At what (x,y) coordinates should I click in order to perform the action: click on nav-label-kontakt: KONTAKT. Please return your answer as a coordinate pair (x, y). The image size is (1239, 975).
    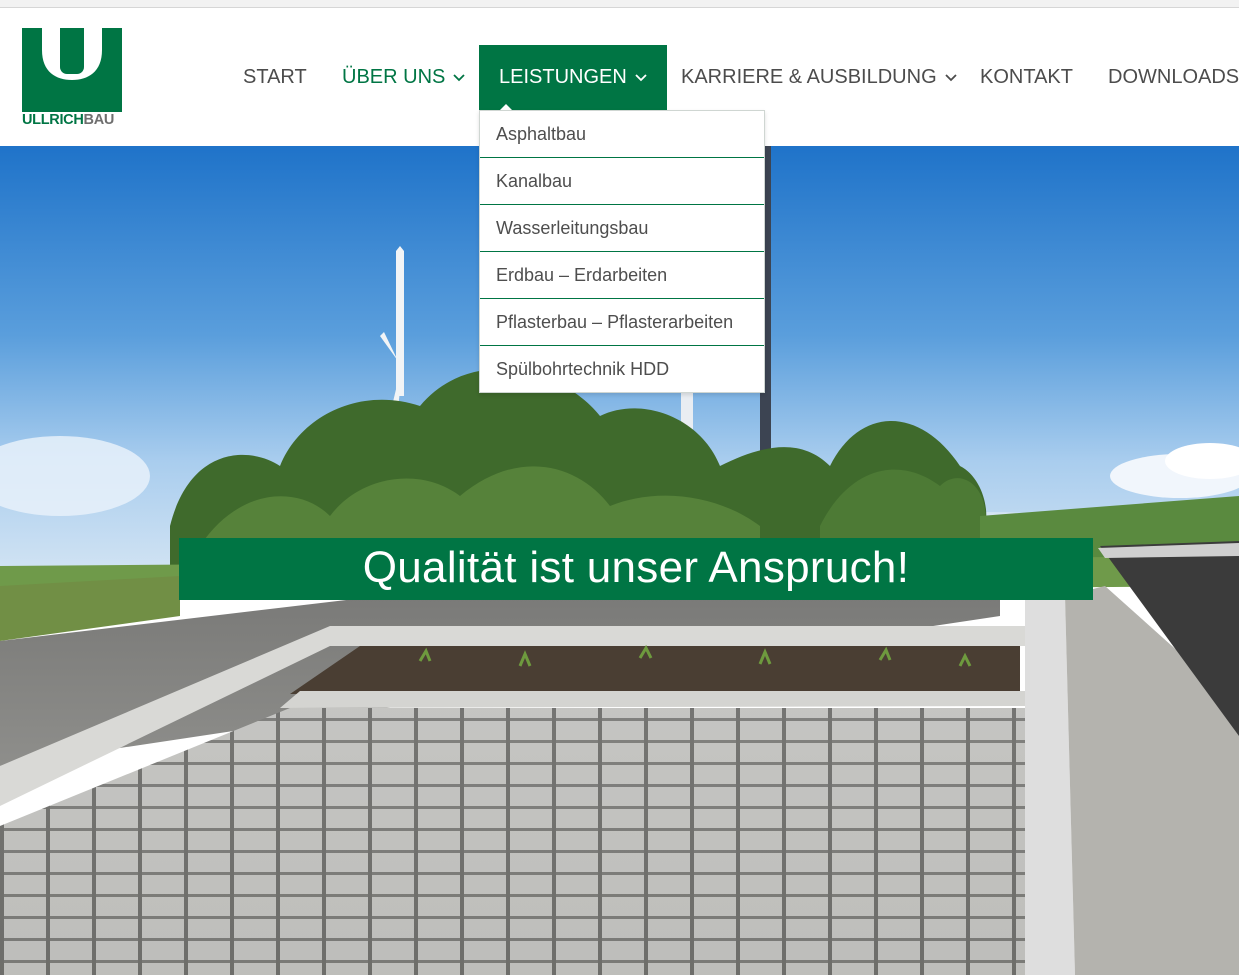
    Looking at the image, I should click on (1026, 77).